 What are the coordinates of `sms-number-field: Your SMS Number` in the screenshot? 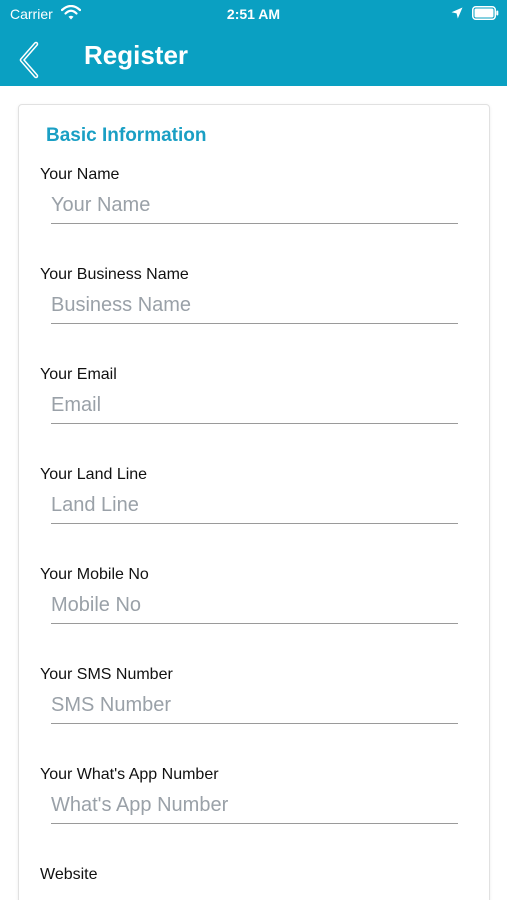 It's located at (255, 716).